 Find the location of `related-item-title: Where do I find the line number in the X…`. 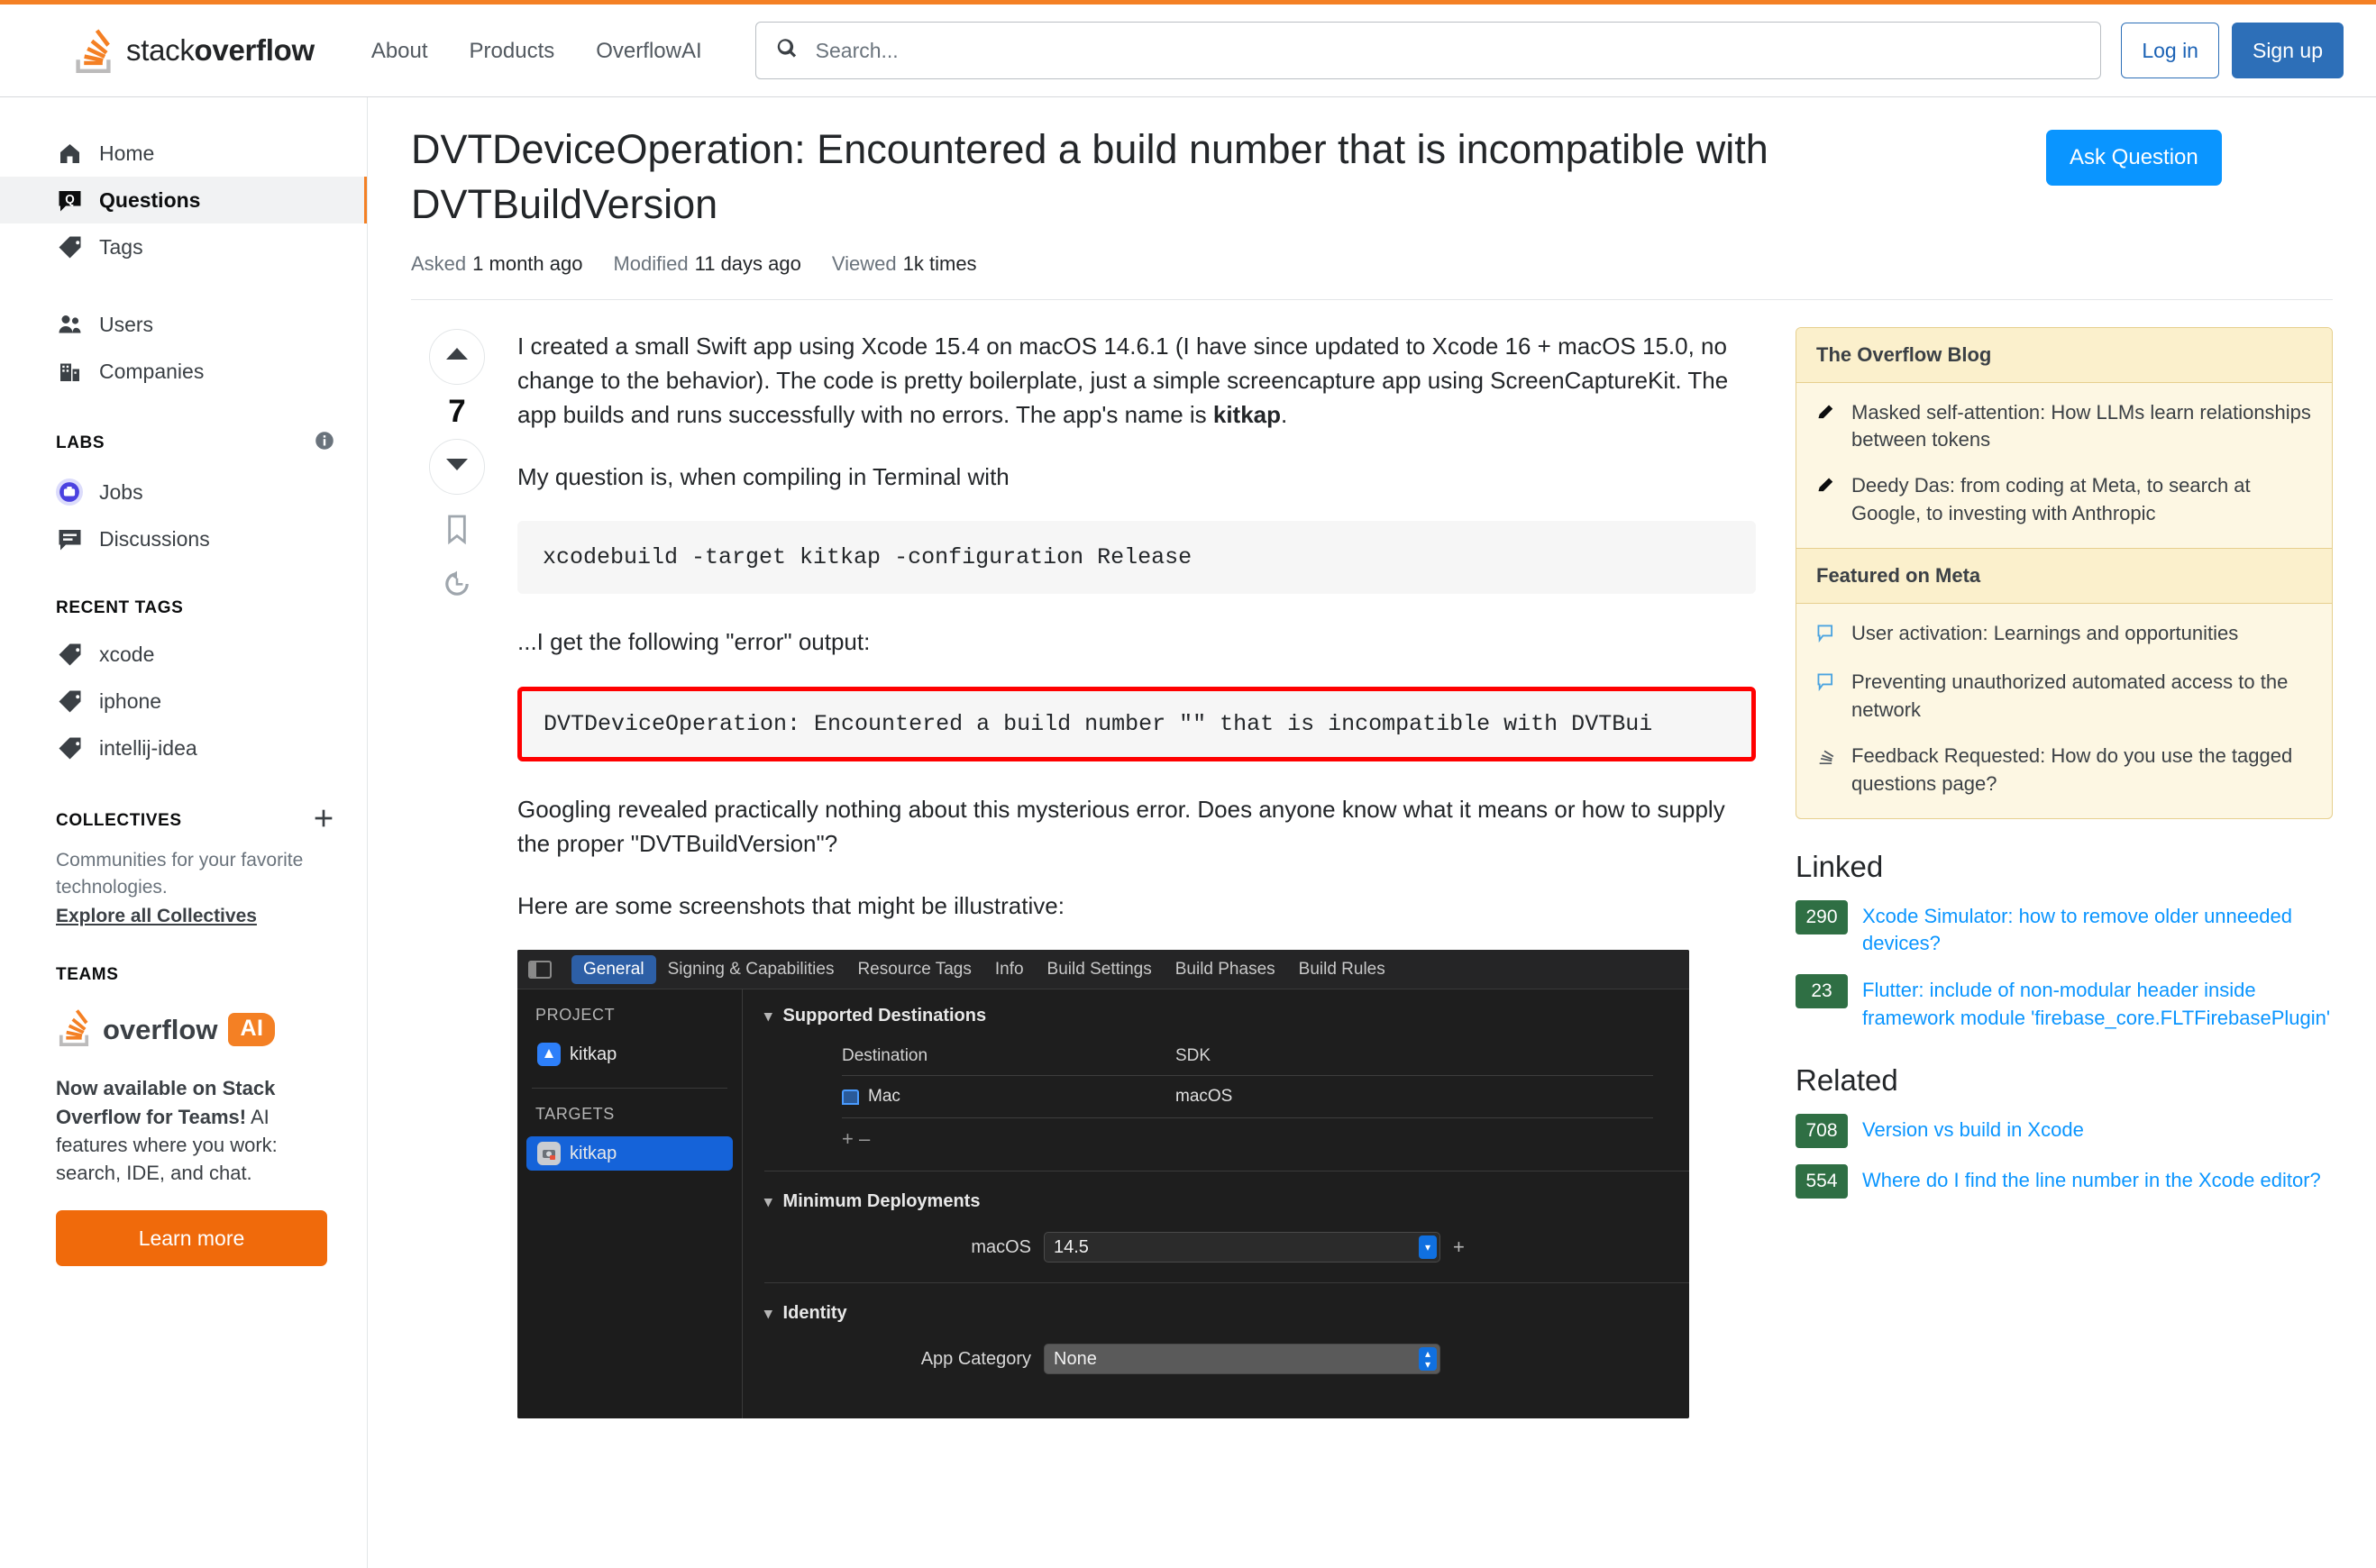

related-item-title: Where do I find the line number in the X… is located at coordinates (2091, 1179).